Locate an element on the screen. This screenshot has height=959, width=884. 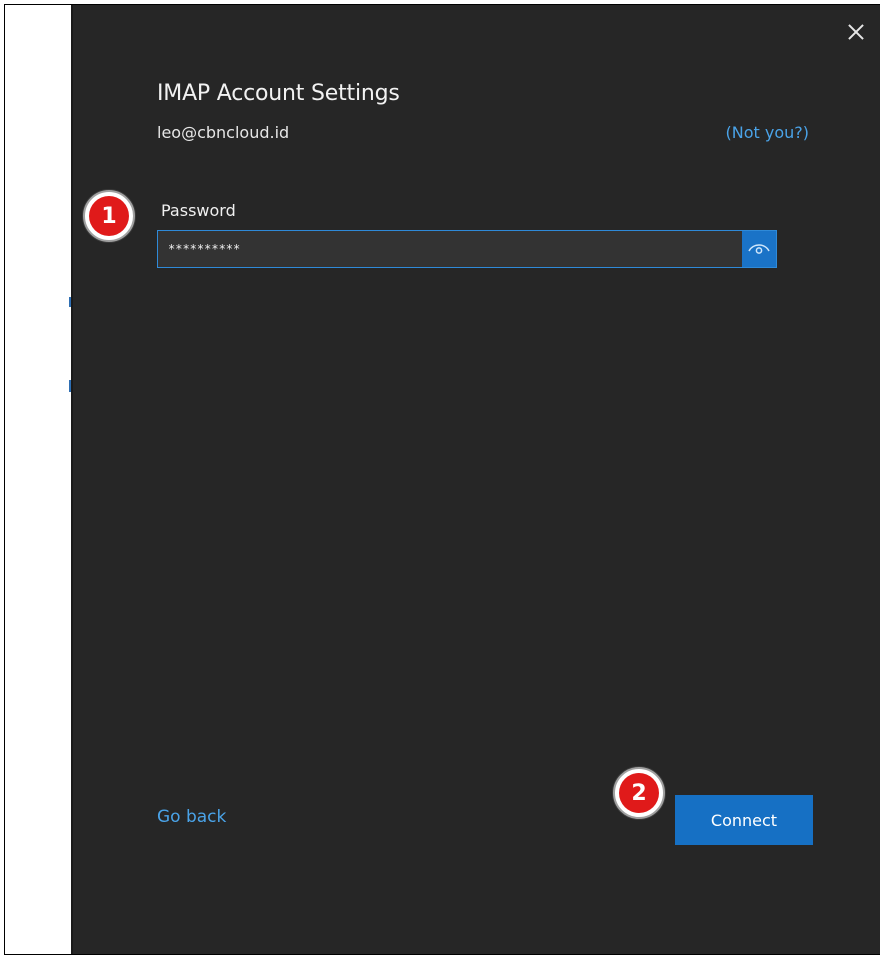
step-1-badge: 1 is located at coordinates (109, 216).